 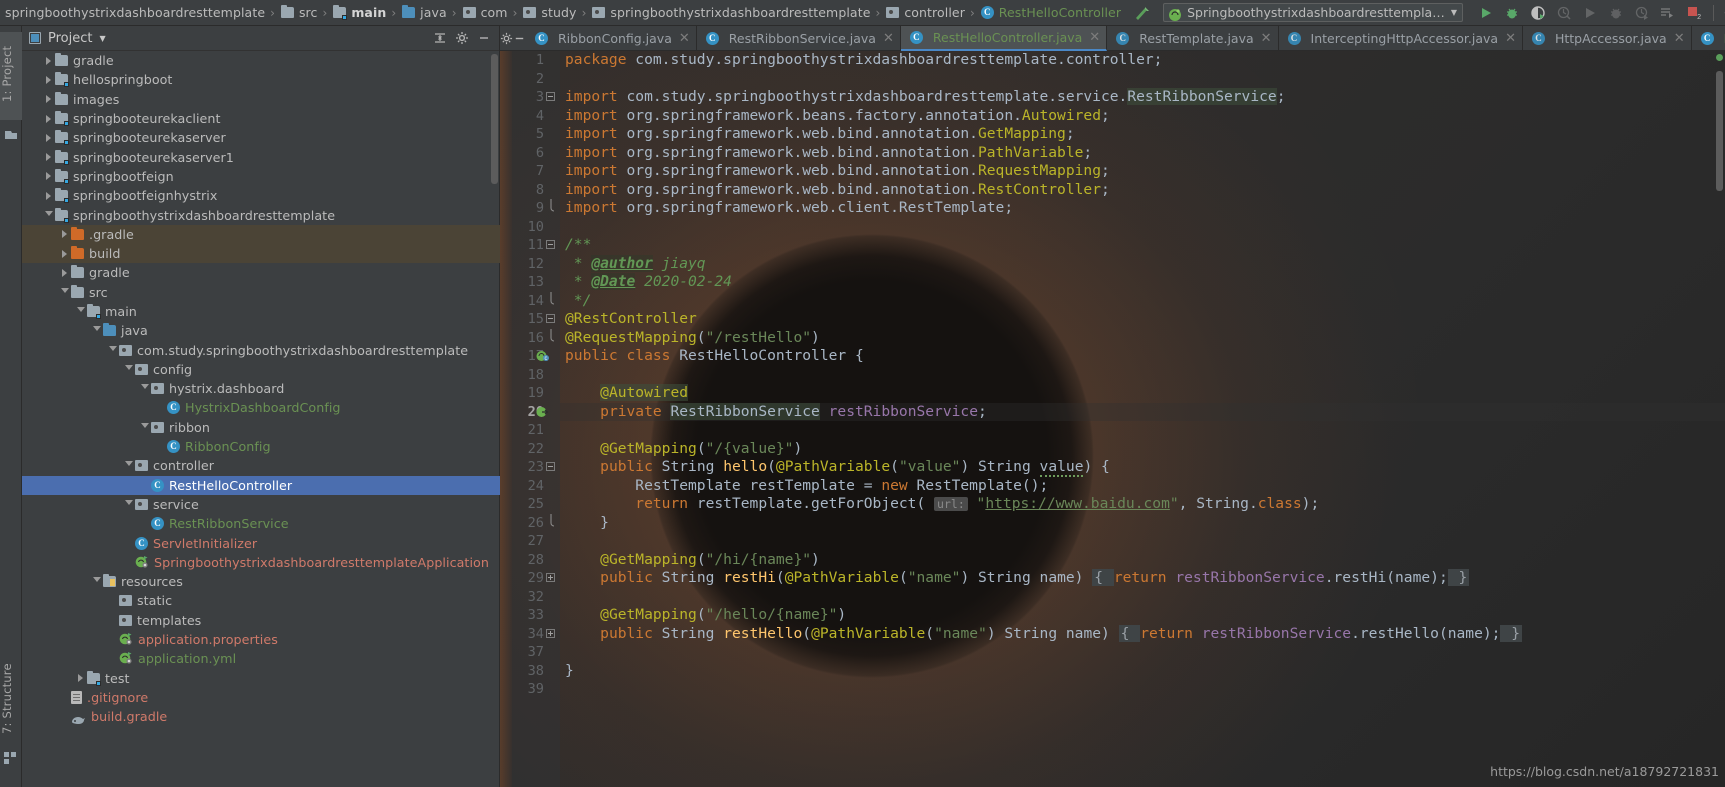 What do you see at coordinates (484, 38) in the screenshot?
I see `hide-panel-icon` at bounding box center [484, 38].